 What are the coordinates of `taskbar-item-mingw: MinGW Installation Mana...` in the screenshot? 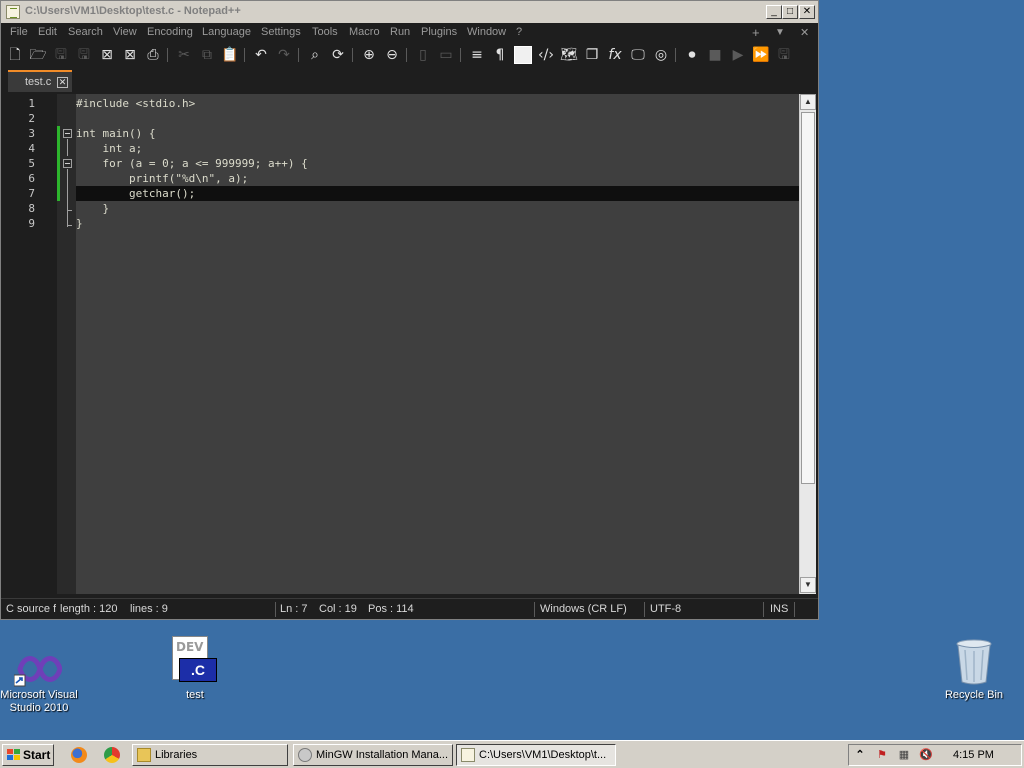 It's located at (373, 755).